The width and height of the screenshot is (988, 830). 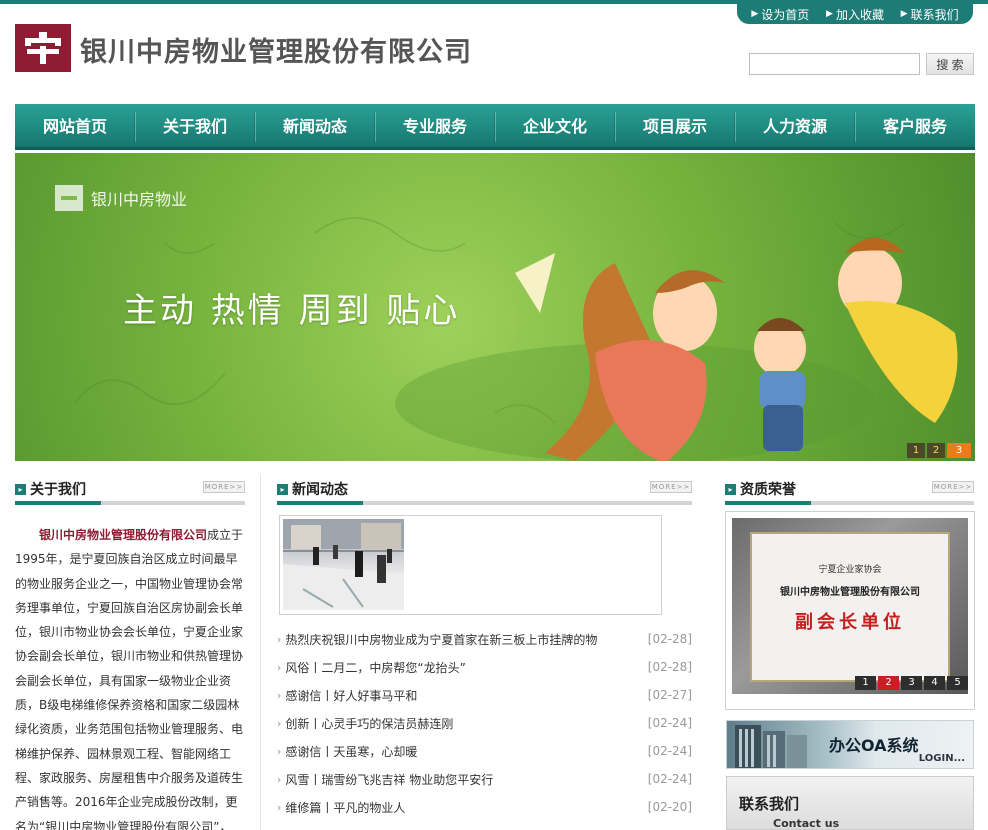 I want to click on contact-us-panel: 联系我们 Contact us, so click(x=850, y=803).